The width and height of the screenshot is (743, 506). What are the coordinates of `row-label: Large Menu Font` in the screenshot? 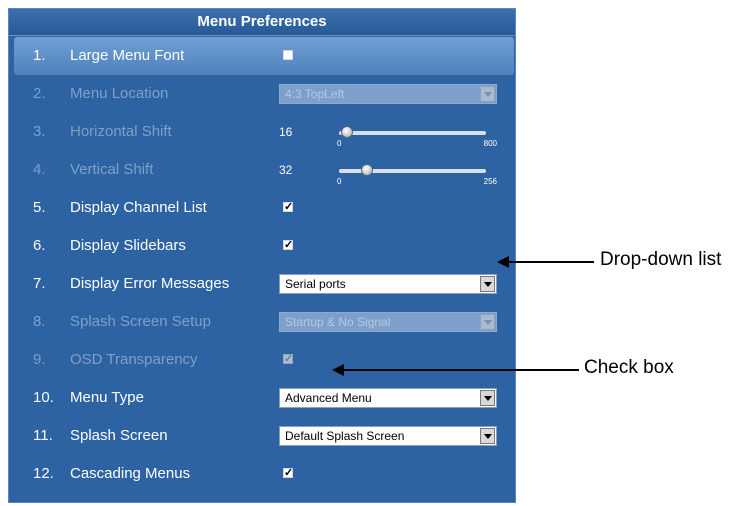 It's located at (127, 55).